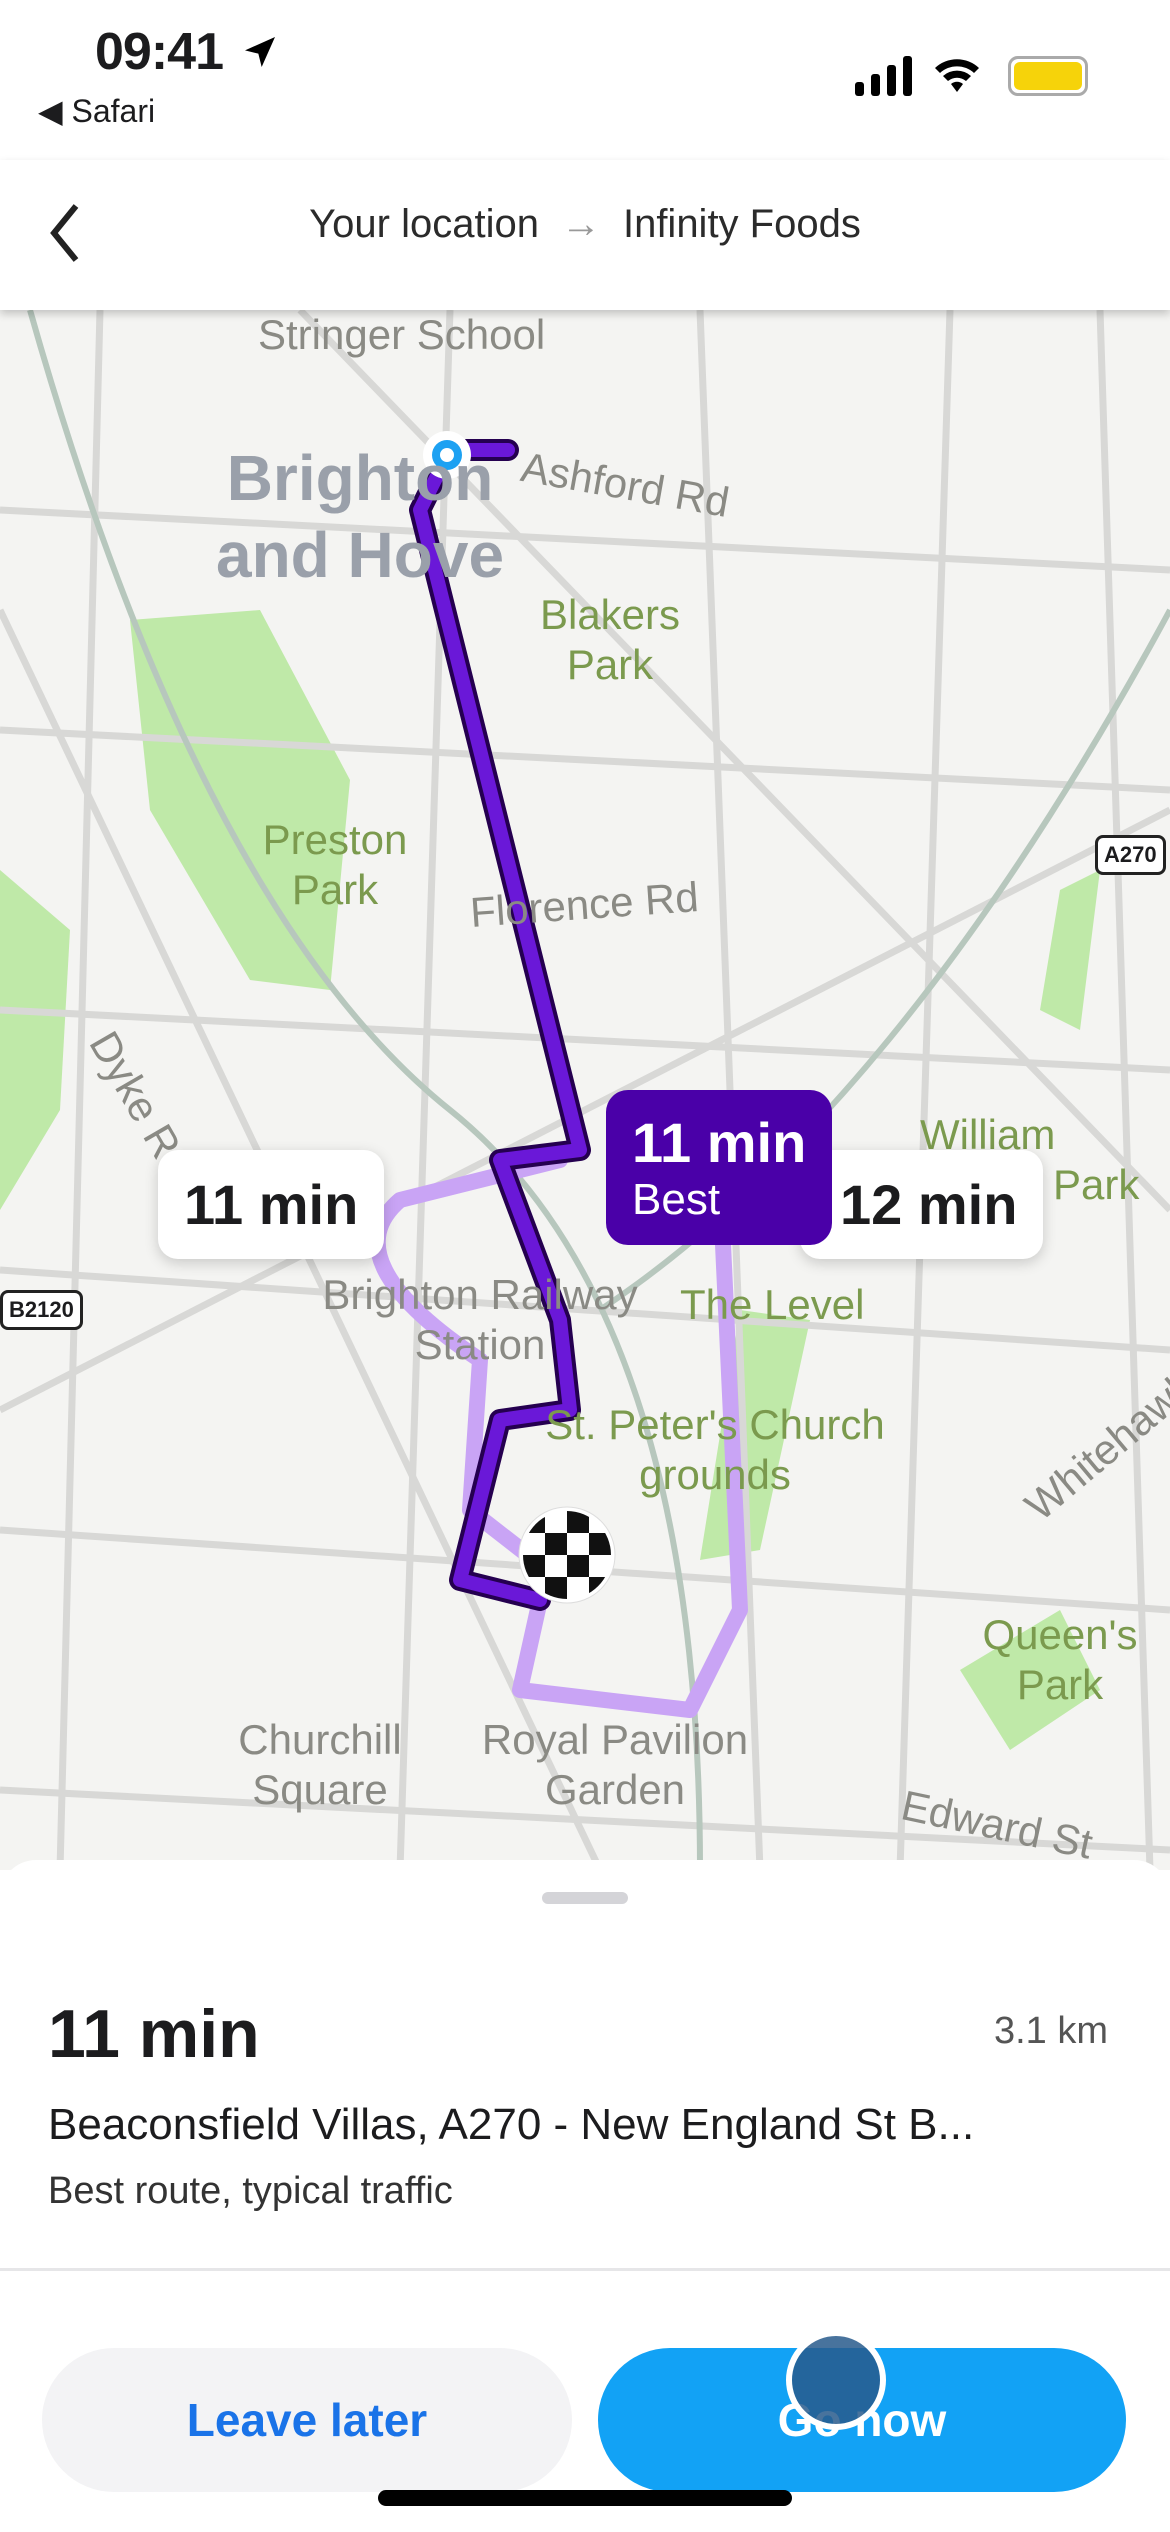  I want to click on divider, so click(585, 2269).